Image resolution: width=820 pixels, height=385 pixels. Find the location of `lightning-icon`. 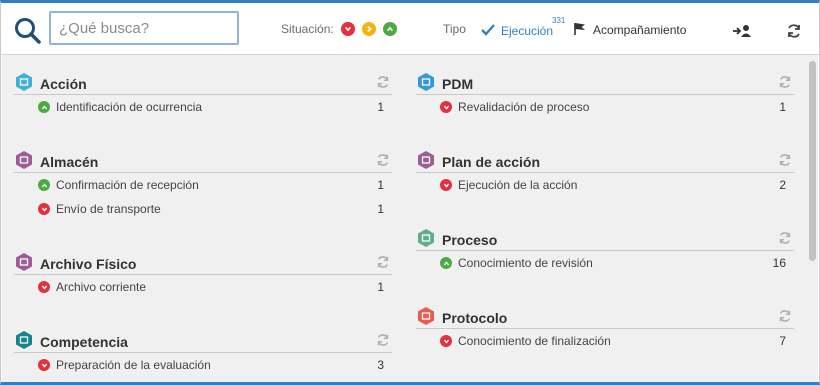

lightning-icon is located at coordinates (24, 82).